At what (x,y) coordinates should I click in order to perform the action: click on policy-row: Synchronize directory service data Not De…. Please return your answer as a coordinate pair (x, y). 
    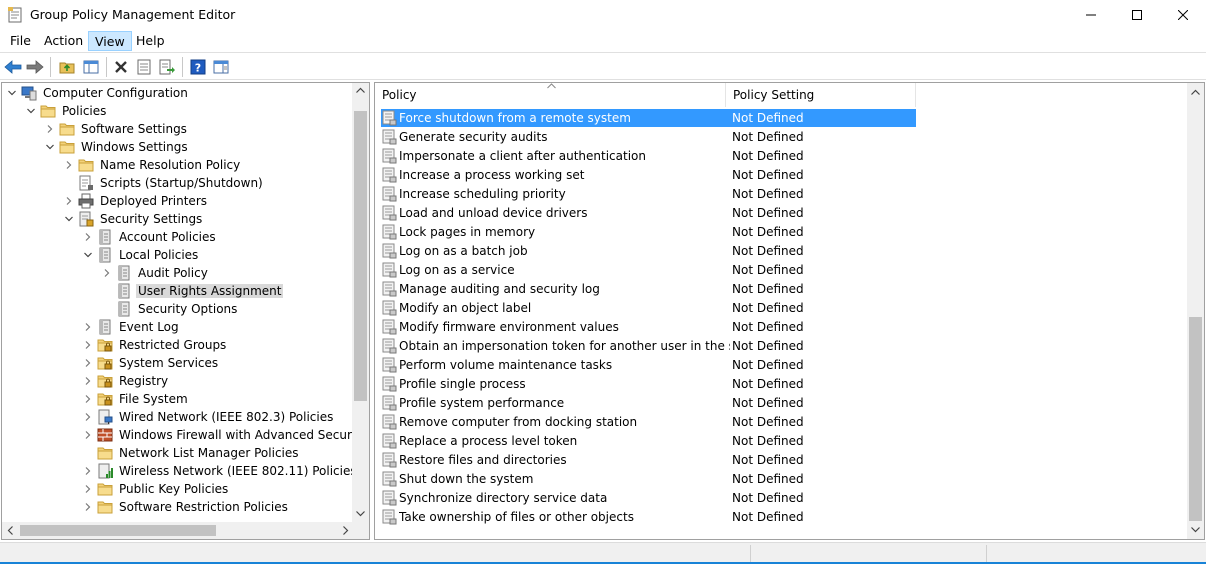
    Looking at the image, I should click on (648, 498).